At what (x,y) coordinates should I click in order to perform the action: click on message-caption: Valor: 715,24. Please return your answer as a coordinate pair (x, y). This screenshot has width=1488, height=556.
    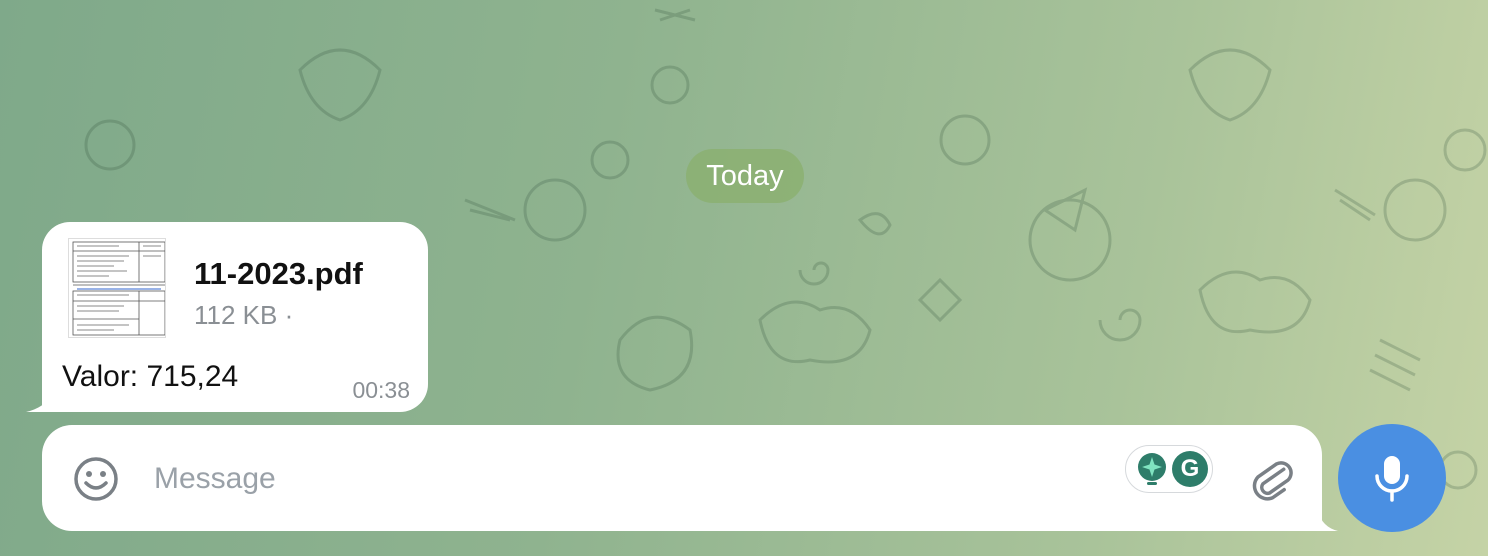
    Looking at the image, I should click on (150, 376).